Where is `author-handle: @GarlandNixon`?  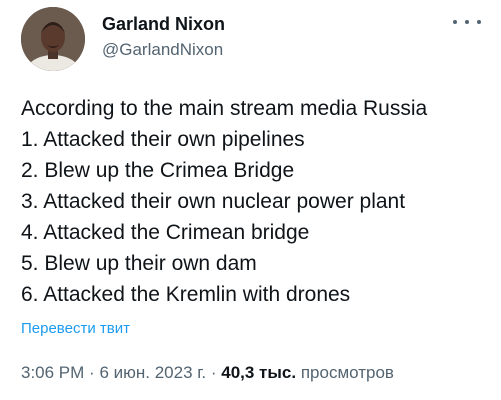
author-handle: @GarlandNixon is located at coordinates (163, 50).